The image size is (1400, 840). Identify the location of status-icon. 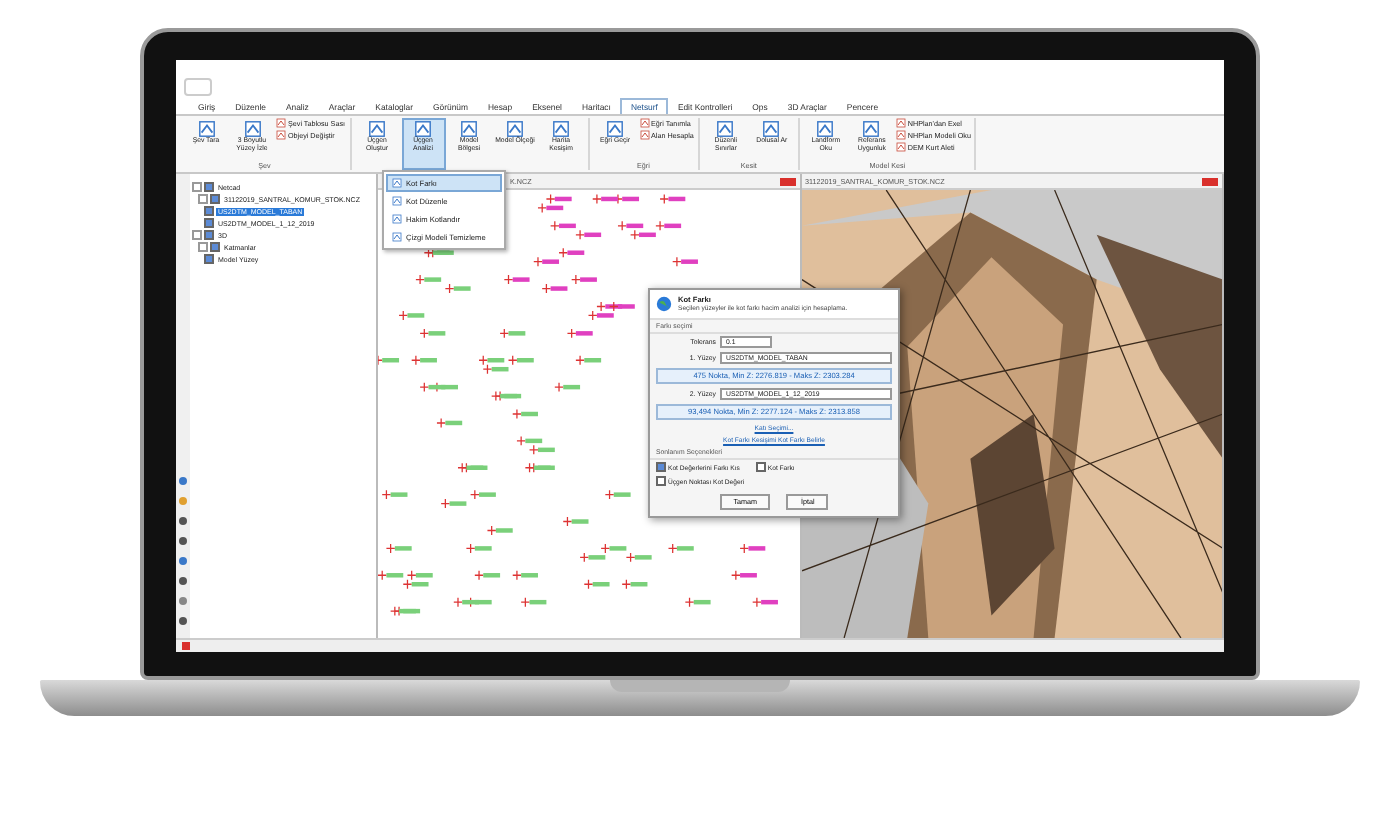
(186, 646).